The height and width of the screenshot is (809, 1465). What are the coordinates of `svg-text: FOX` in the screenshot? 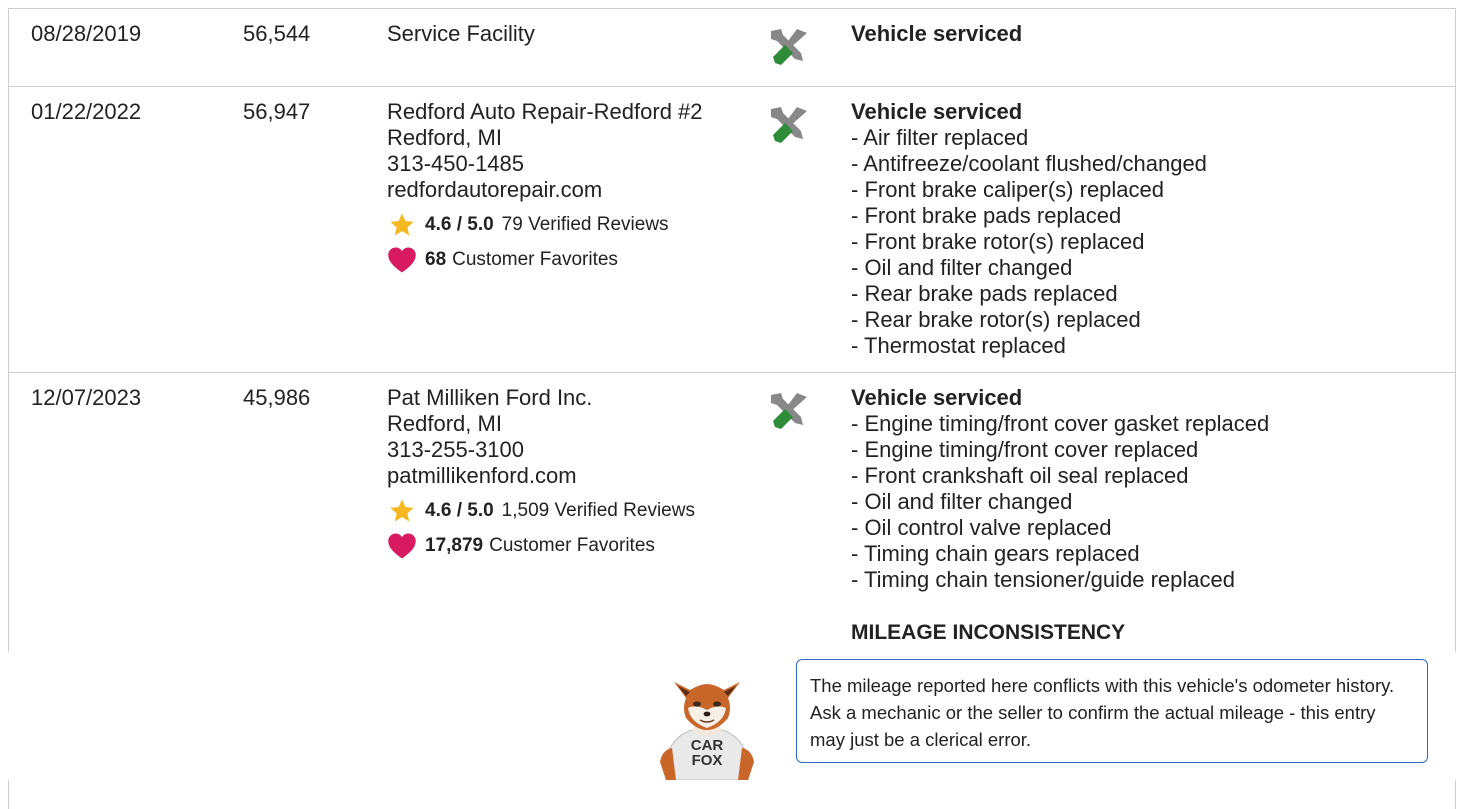 It's located at (707, 760).